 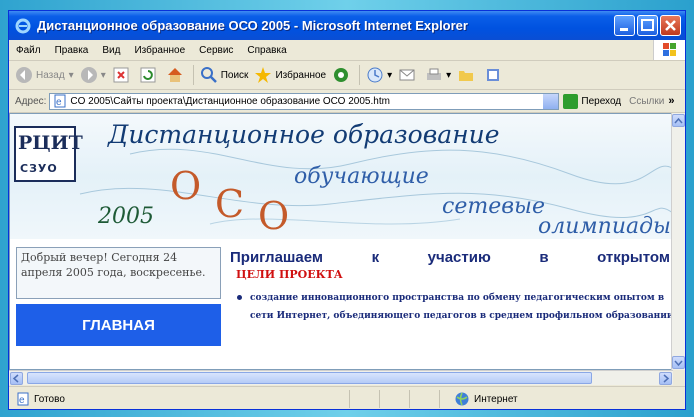 What do you see at coordinates (208, 75) in the screenshot?
I see `search-icon` at bounding box center [208, 75].